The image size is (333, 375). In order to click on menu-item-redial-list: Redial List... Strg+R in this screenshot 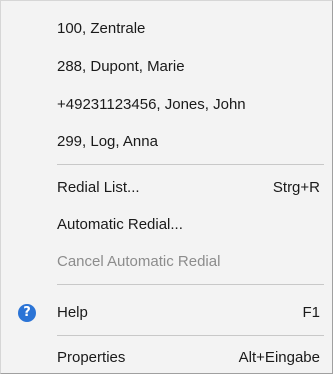, I will do `click(166, 188)`.